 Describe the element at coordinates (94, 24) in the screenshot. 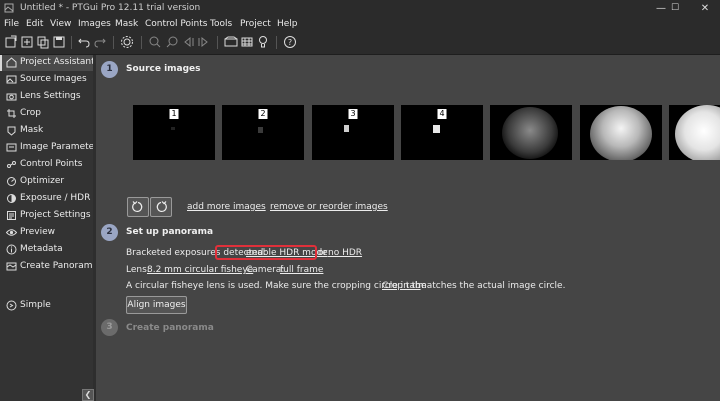

I see `menu-images: Images` at that location.